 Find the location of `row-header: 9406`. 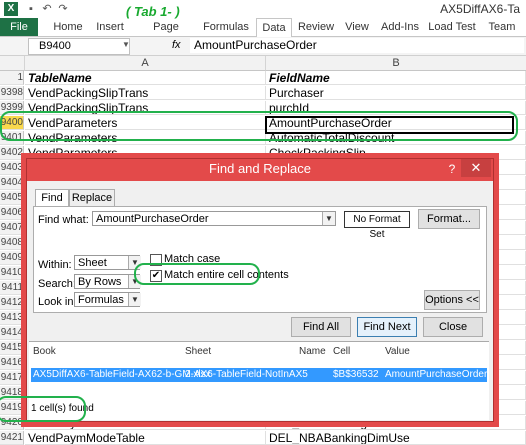

row-header: 9406 is located at coordinates (12, 213).